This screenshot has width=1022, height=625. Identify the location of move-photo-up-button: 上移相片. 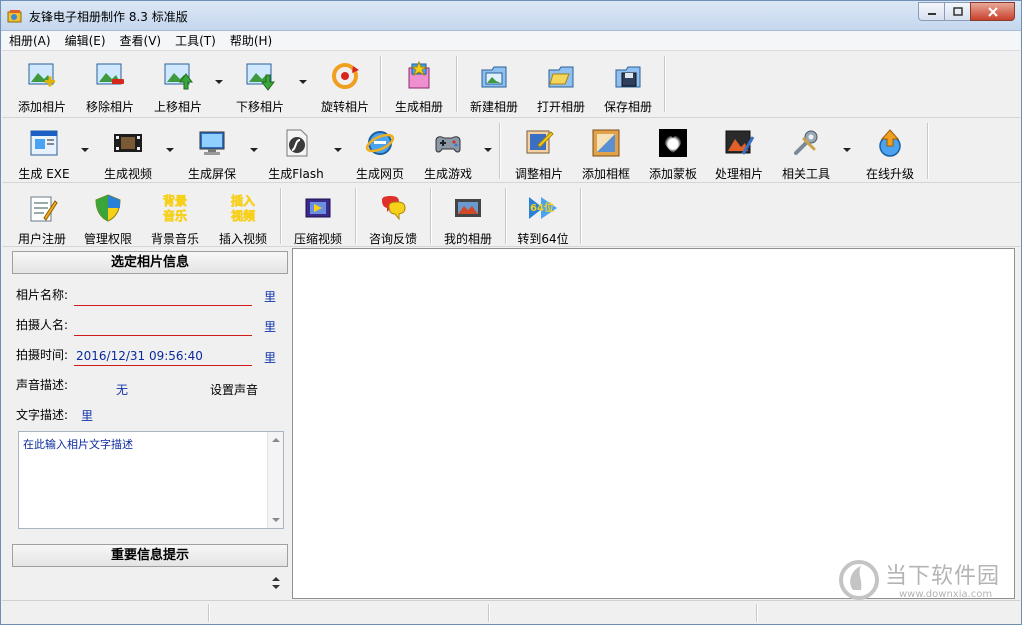
(178, 84).